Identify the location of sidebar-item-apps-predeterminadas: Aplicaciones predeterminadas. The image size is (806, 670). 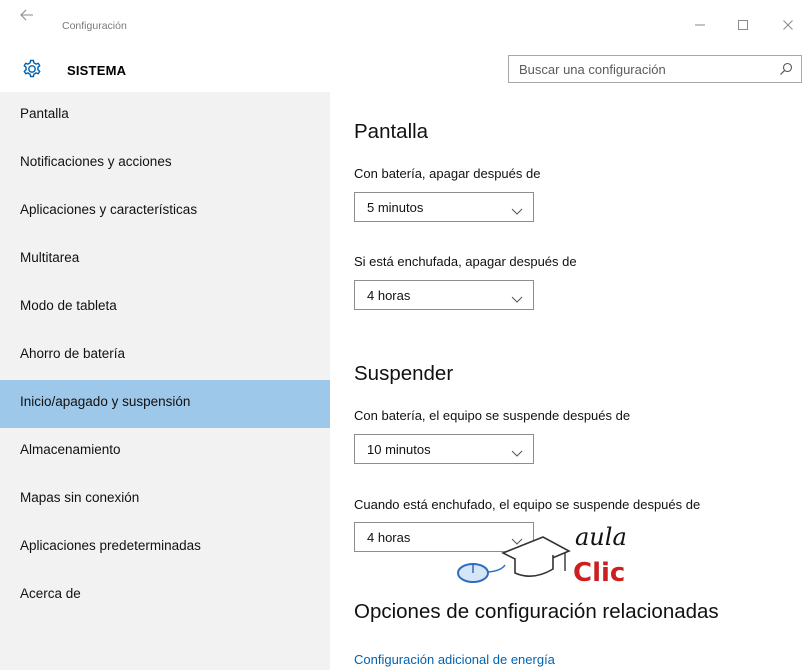
(165, 548).